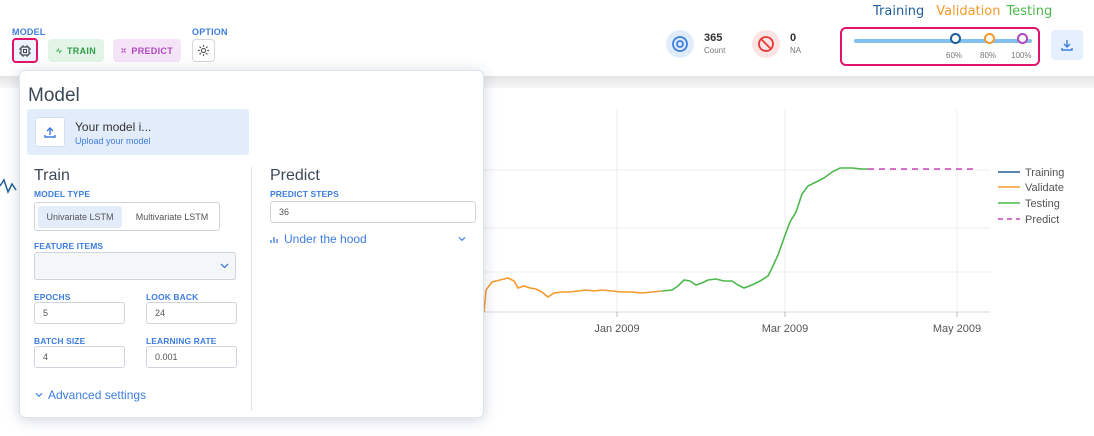  I want to click on block-icon, so click(766, 44).